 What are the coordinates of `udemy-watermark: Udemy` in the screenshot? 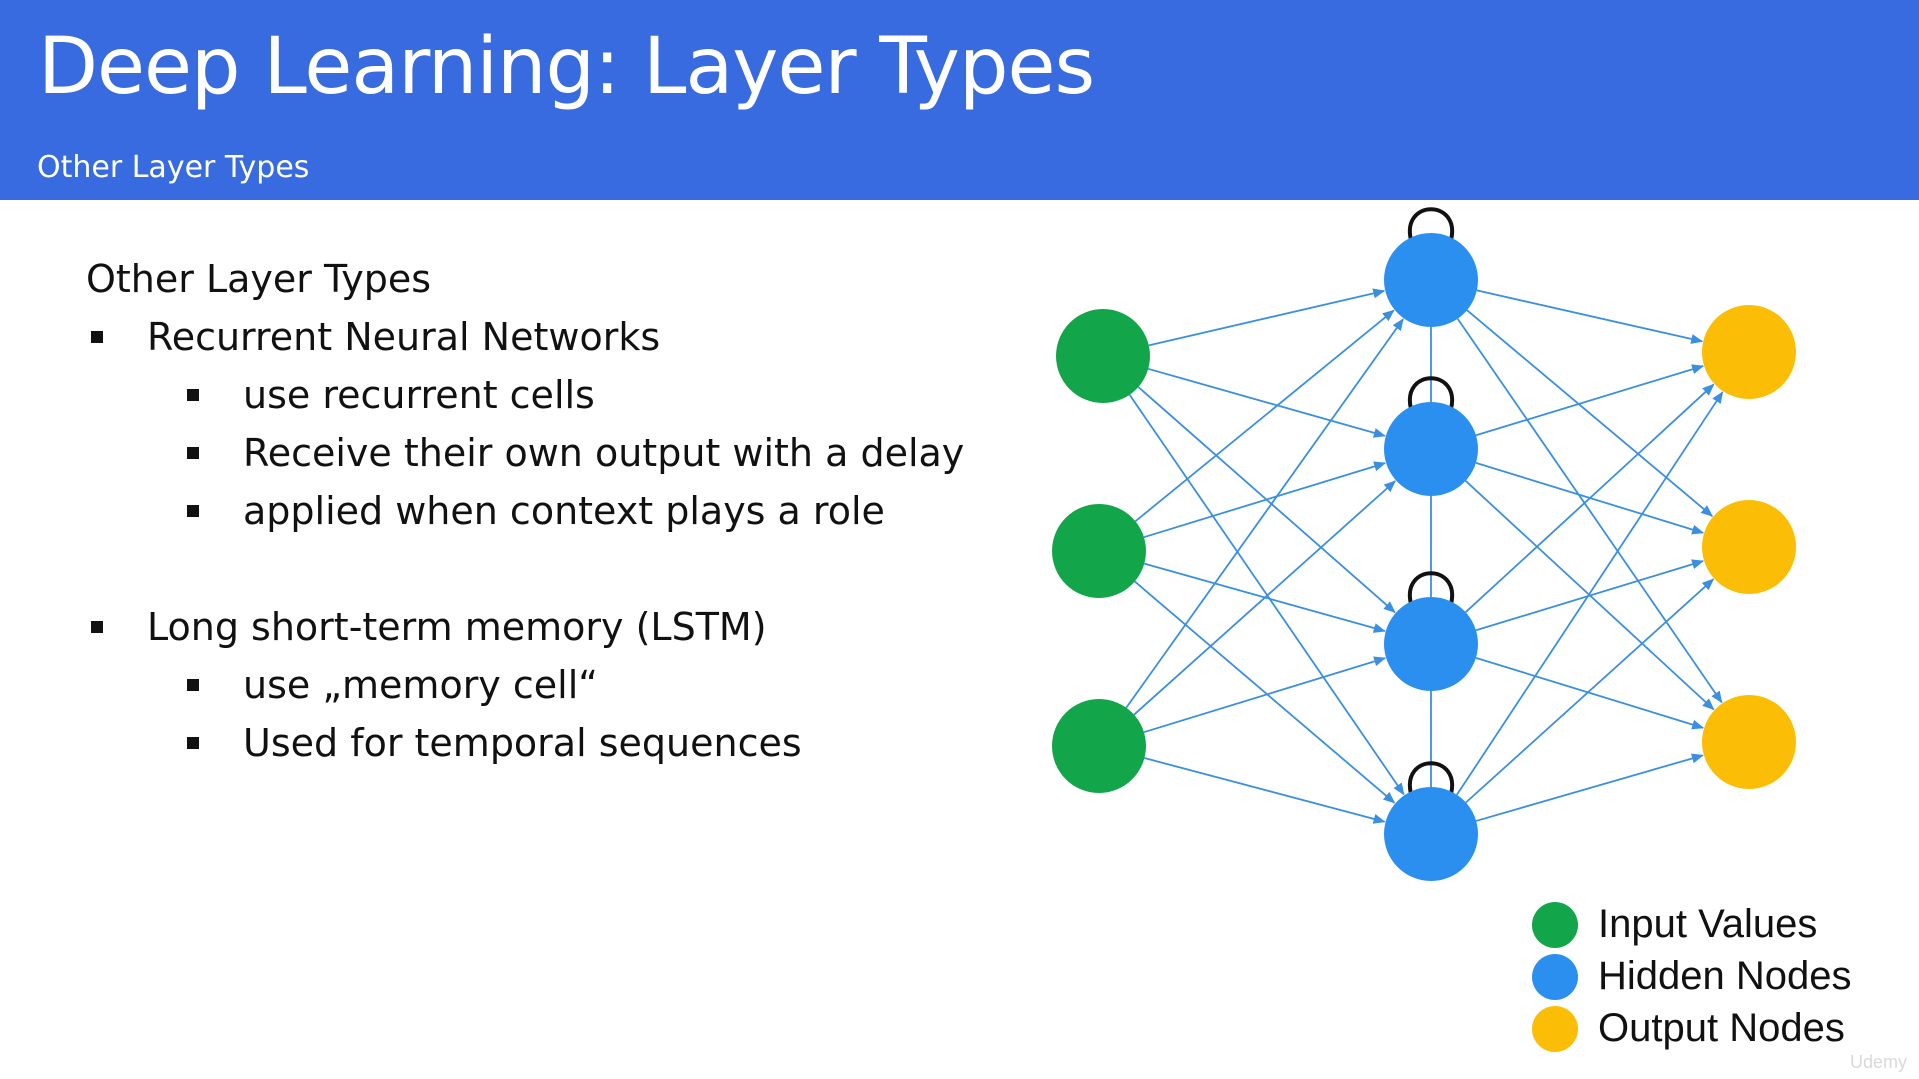 It's located at (1878, 1062).